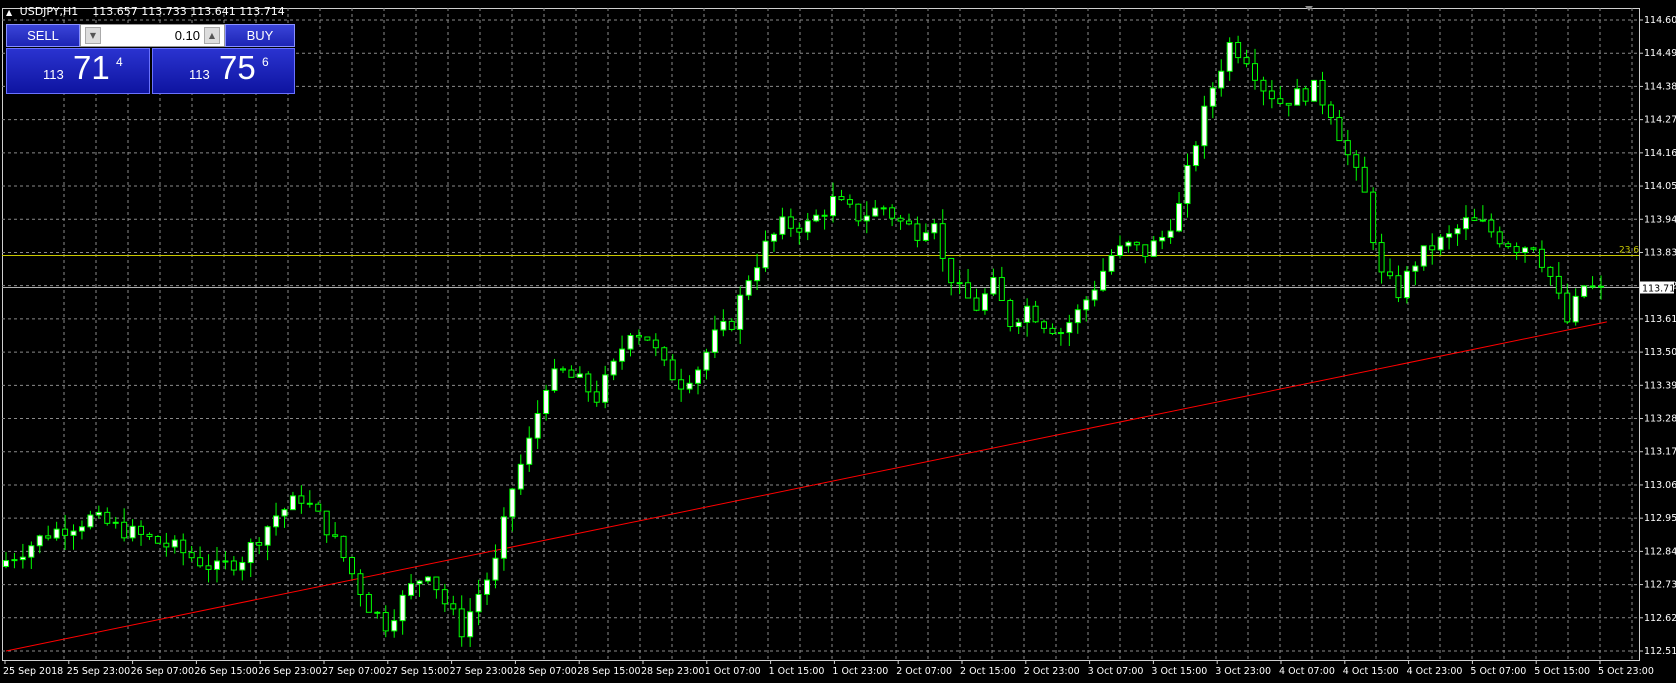 Image resolution: width=1676 pixels, height=683 pixels. Describe the element at coordinates (162, 671) in the screenshot. I see `time-label: 26 Sep 07:00` at that location.